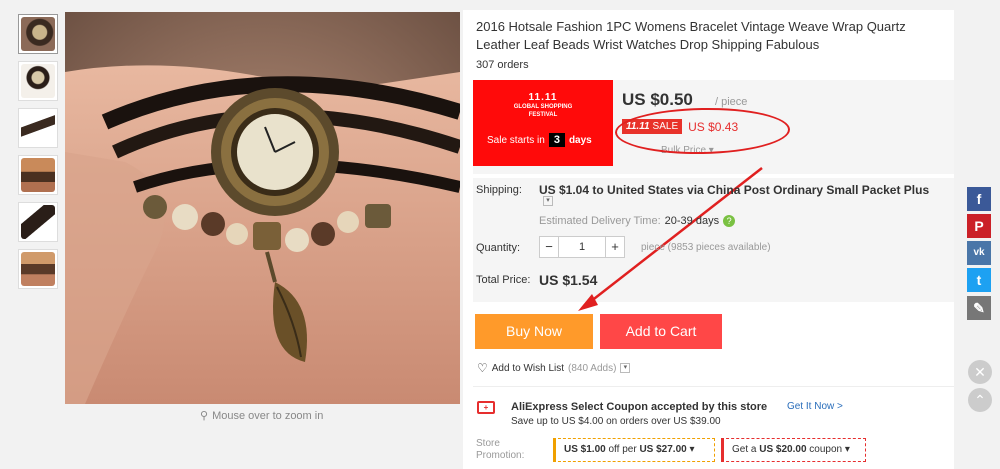 The image size is (1000, 469). Describe the element at coordinates (793, 450) in the screenshot. I see `promotion-coupon: Get a US $20.00 coupon ▾` at that location.